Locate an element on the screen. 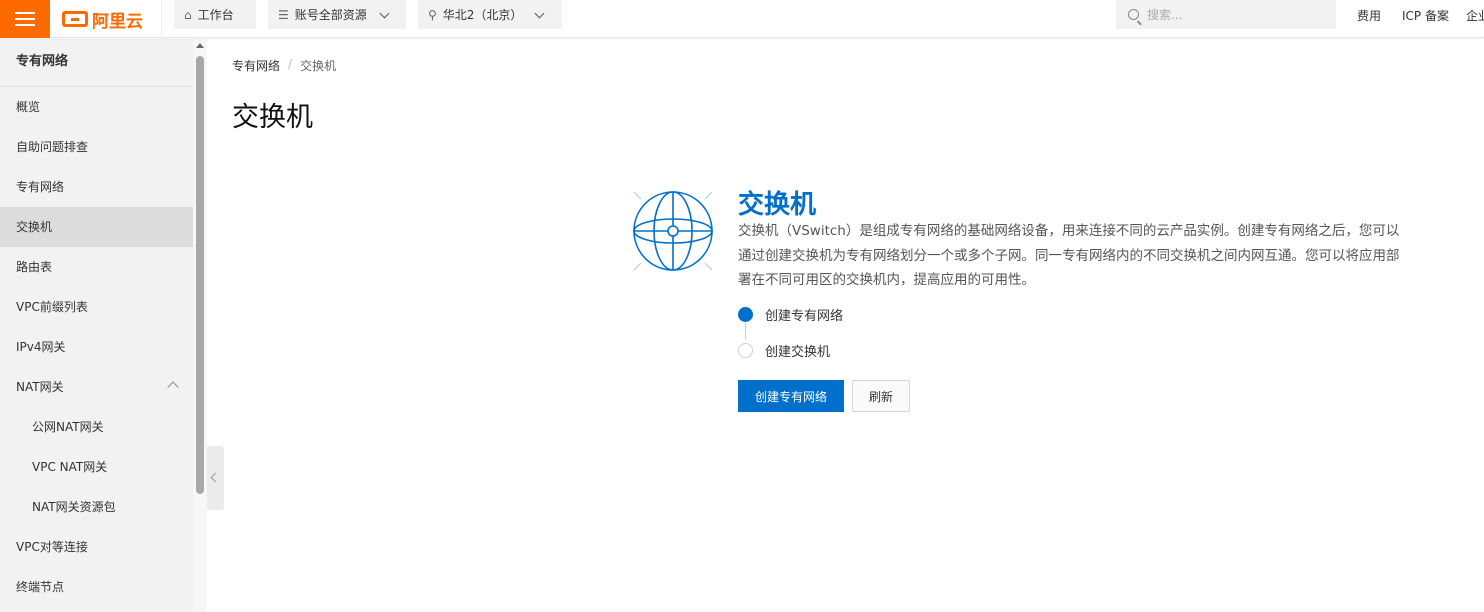  stack-icon: ☰ is located at coordinates (283, 14).